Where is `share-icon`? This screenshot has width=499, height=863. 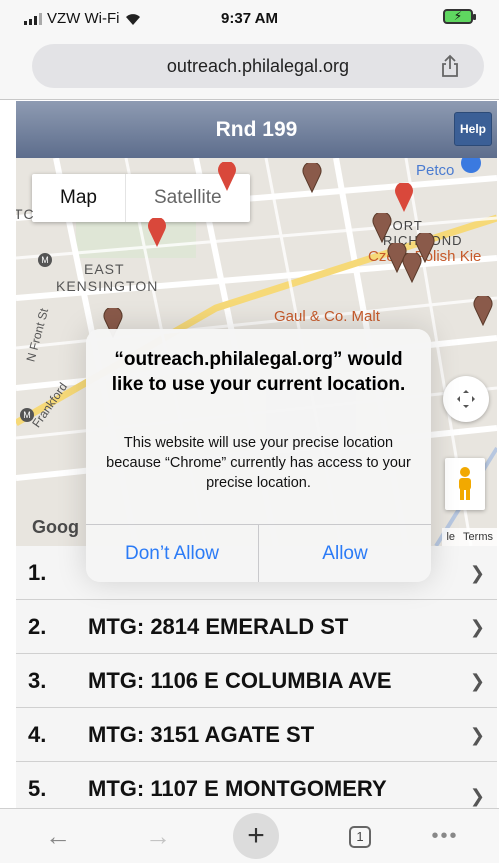
share-icon is located at coordinates (450, 66).